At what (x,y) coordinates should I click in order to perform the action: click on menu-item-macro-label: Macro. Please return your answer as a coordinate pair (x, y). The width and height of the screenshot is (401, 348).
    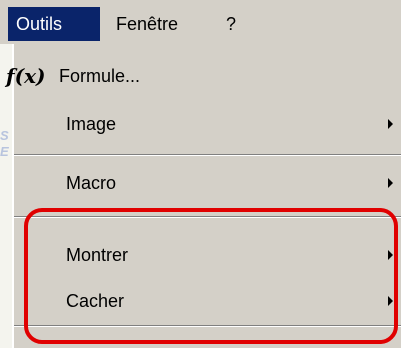
    Looking at the image, I should click on (91, 183).